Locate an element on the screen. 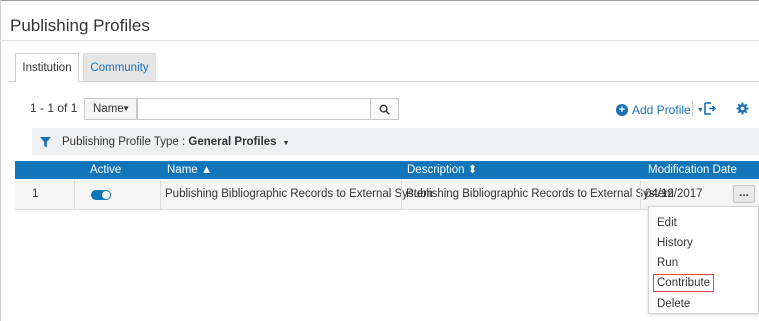 The height and width of the screenshot is (321, 759). menu-item-edit: Edit is located at coordinates (667, 223).